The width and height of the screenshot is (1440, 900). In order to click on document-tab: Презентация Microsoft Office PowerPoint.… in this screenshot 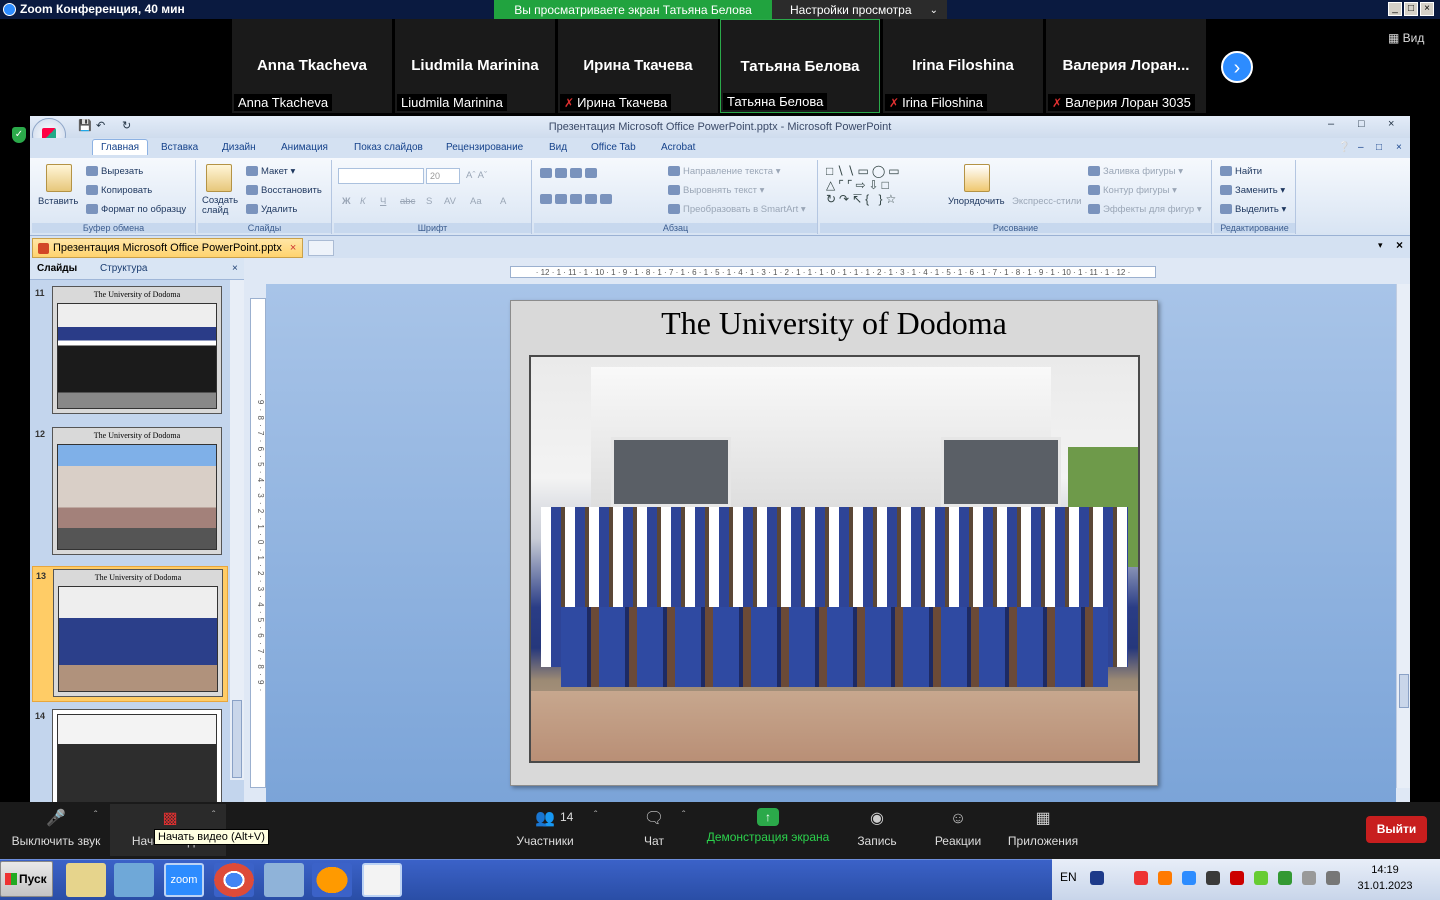, I will do `click(168, 248)`.